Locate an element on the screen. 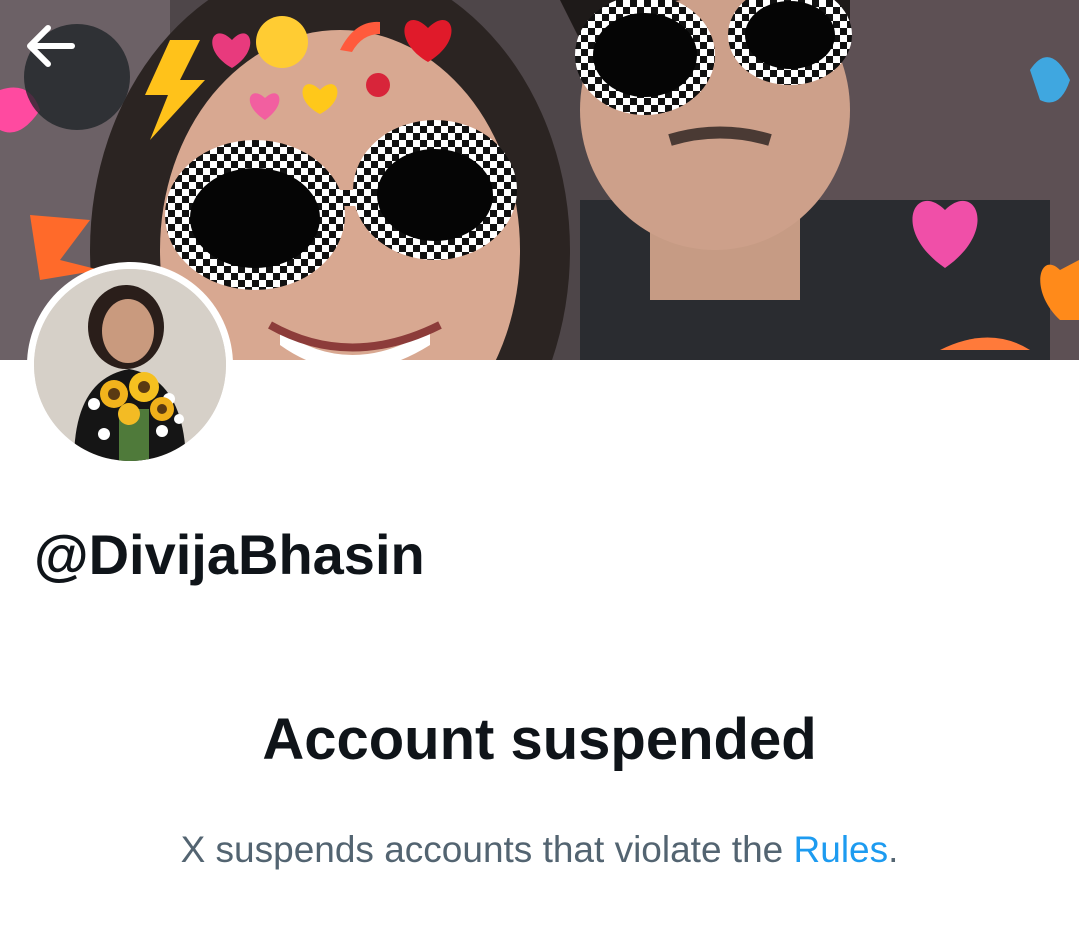 The image size is (1079, 931). suspended-message-text: X suspends accounts that violate the is located at coordinates (487, 849).